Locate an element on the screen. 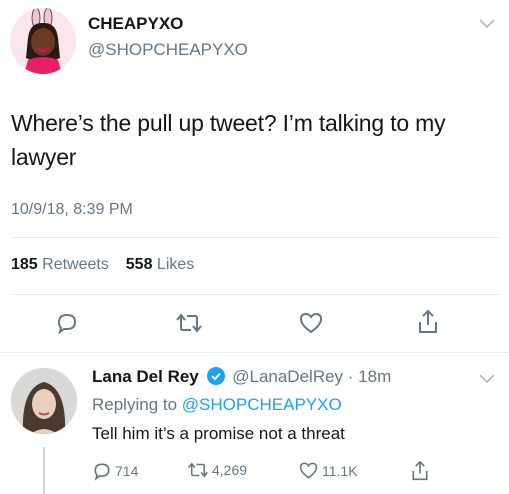  user-handle: @SHOPCHEAPYXO is located at coordinates (168, 50).